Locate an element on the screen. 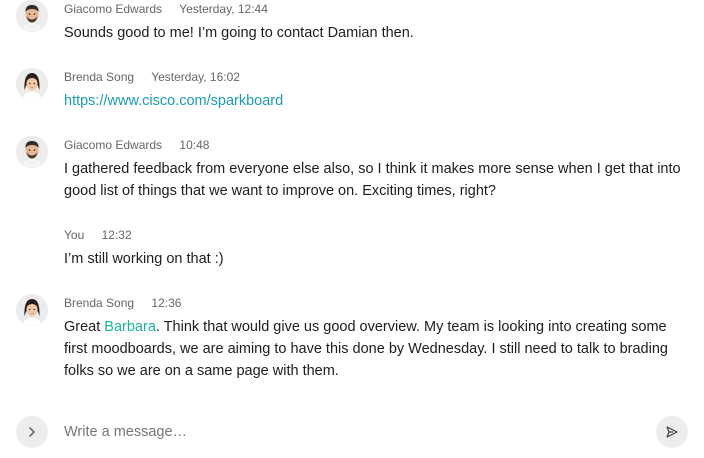 The image size is (704, 458). message-meta: Giacomo Edwards Yesterday, 12:44 is located at coordinates (166, 9).